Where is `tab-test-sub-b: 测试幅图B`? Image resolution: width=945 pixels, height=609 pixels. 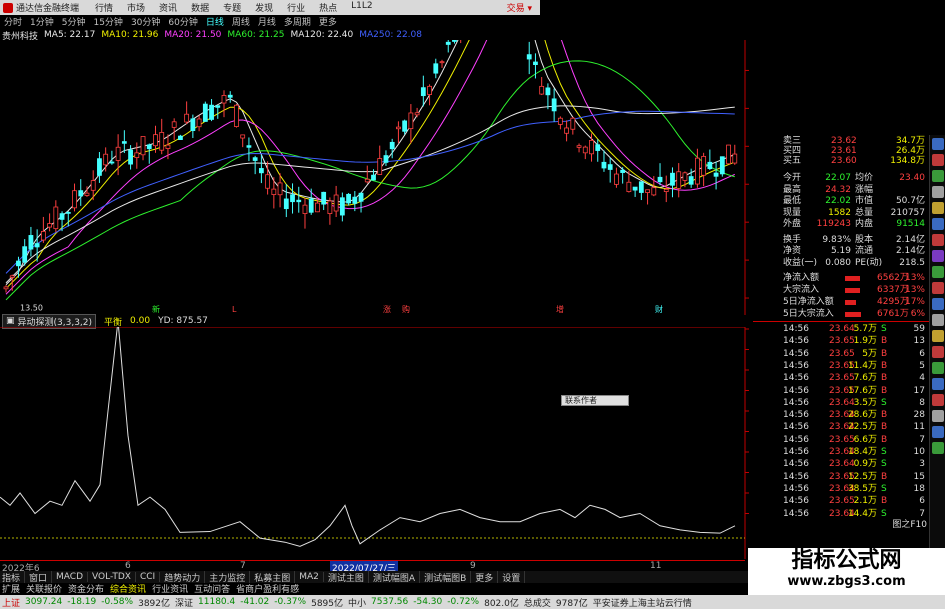 tab-test-sub-b: 测试幅图B is located at coordinates (448, 577).